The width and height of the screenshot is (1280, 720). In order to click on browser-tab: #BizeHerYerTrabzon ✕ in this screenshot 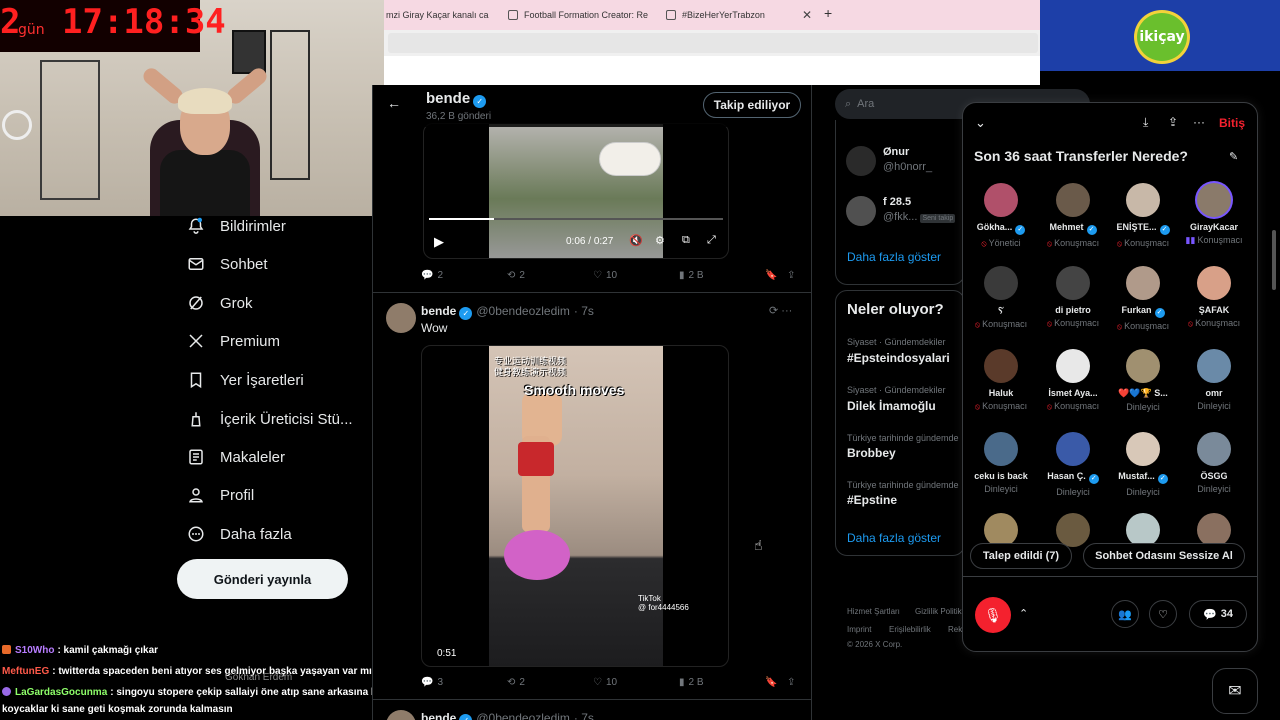, I will do `click(739, 15)`.